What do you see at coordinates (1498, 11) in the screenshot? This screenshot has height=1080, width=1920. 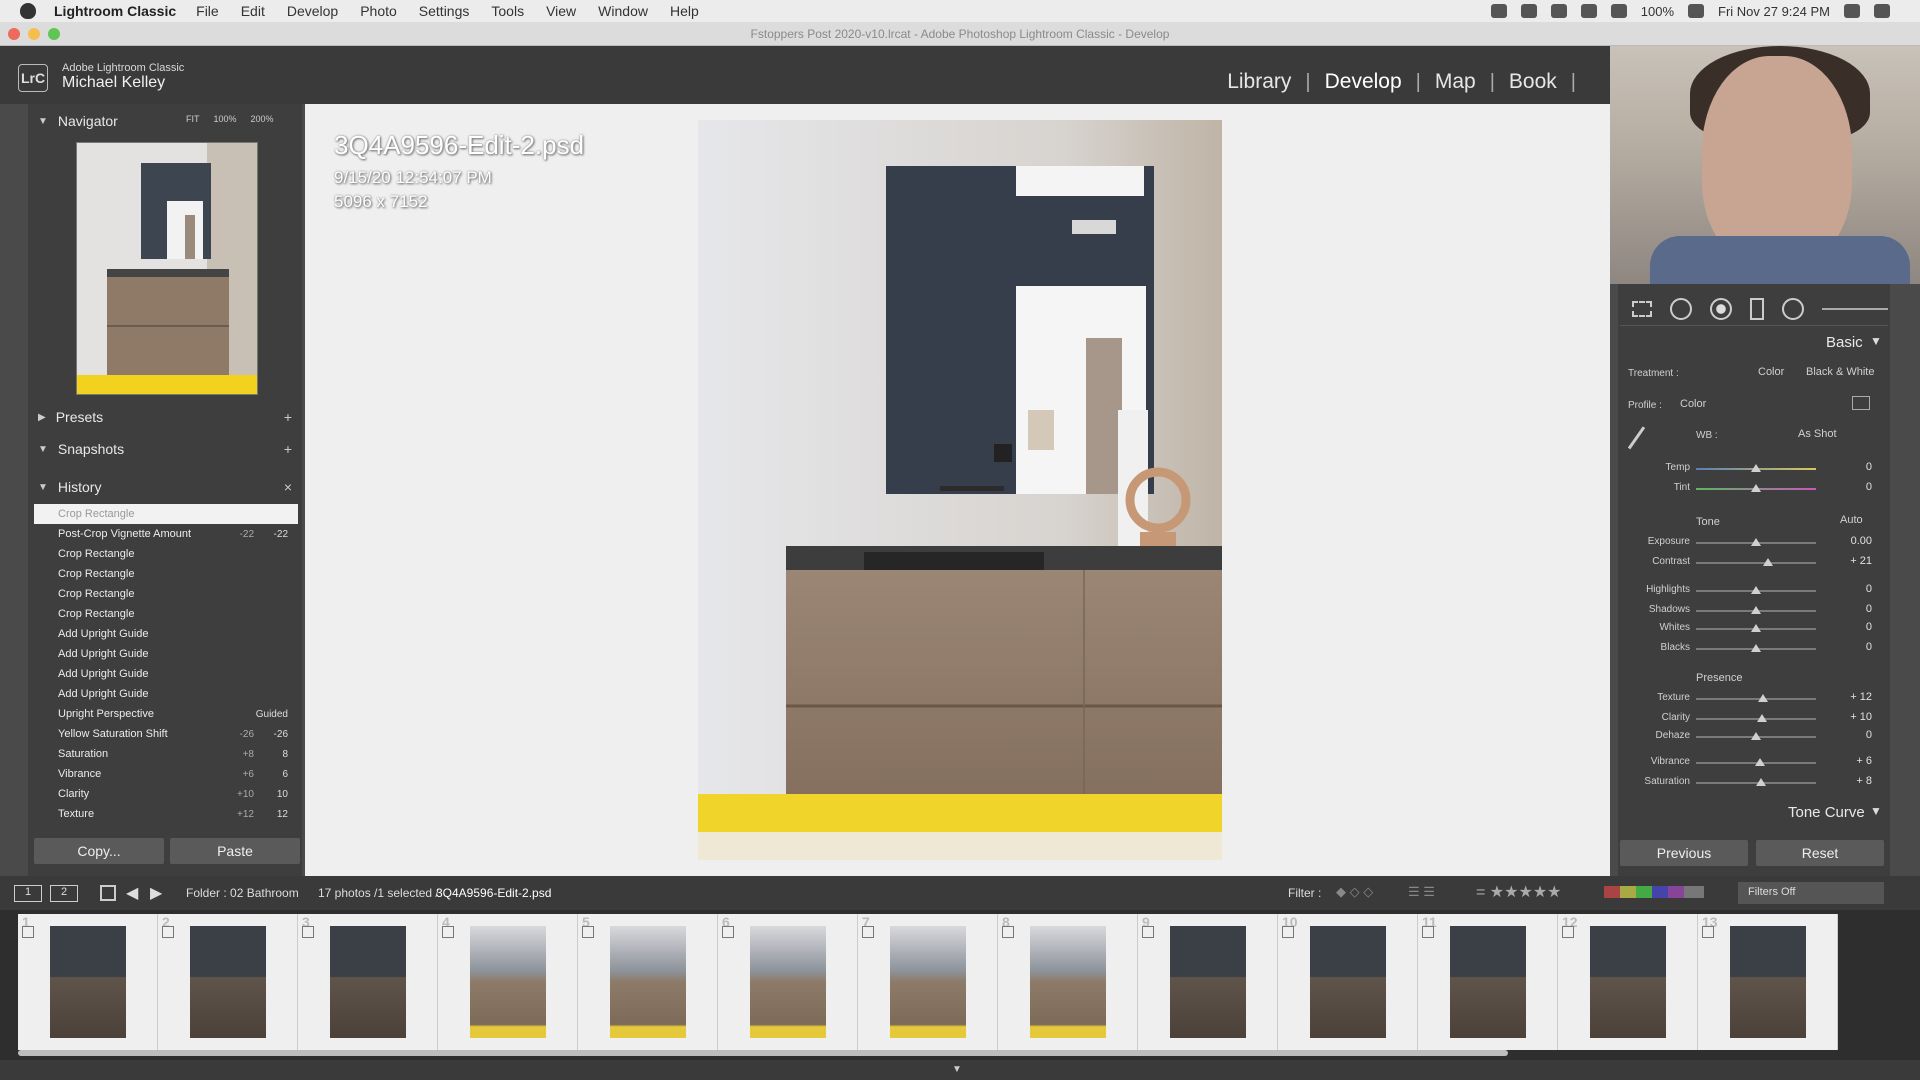 I see `creative-cloud-icon` at bounding box center [1498, 11].